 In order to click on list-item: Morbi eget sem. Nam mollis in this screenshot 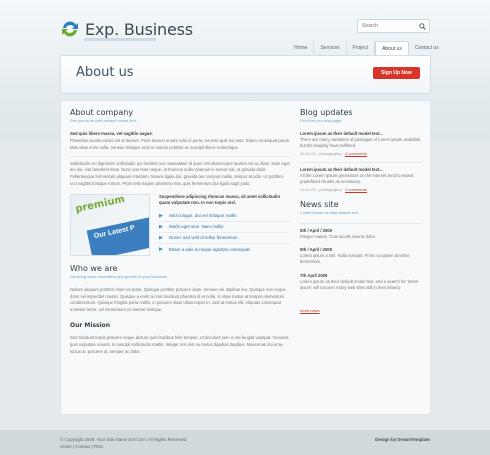, I will do `click(224, 227)`.